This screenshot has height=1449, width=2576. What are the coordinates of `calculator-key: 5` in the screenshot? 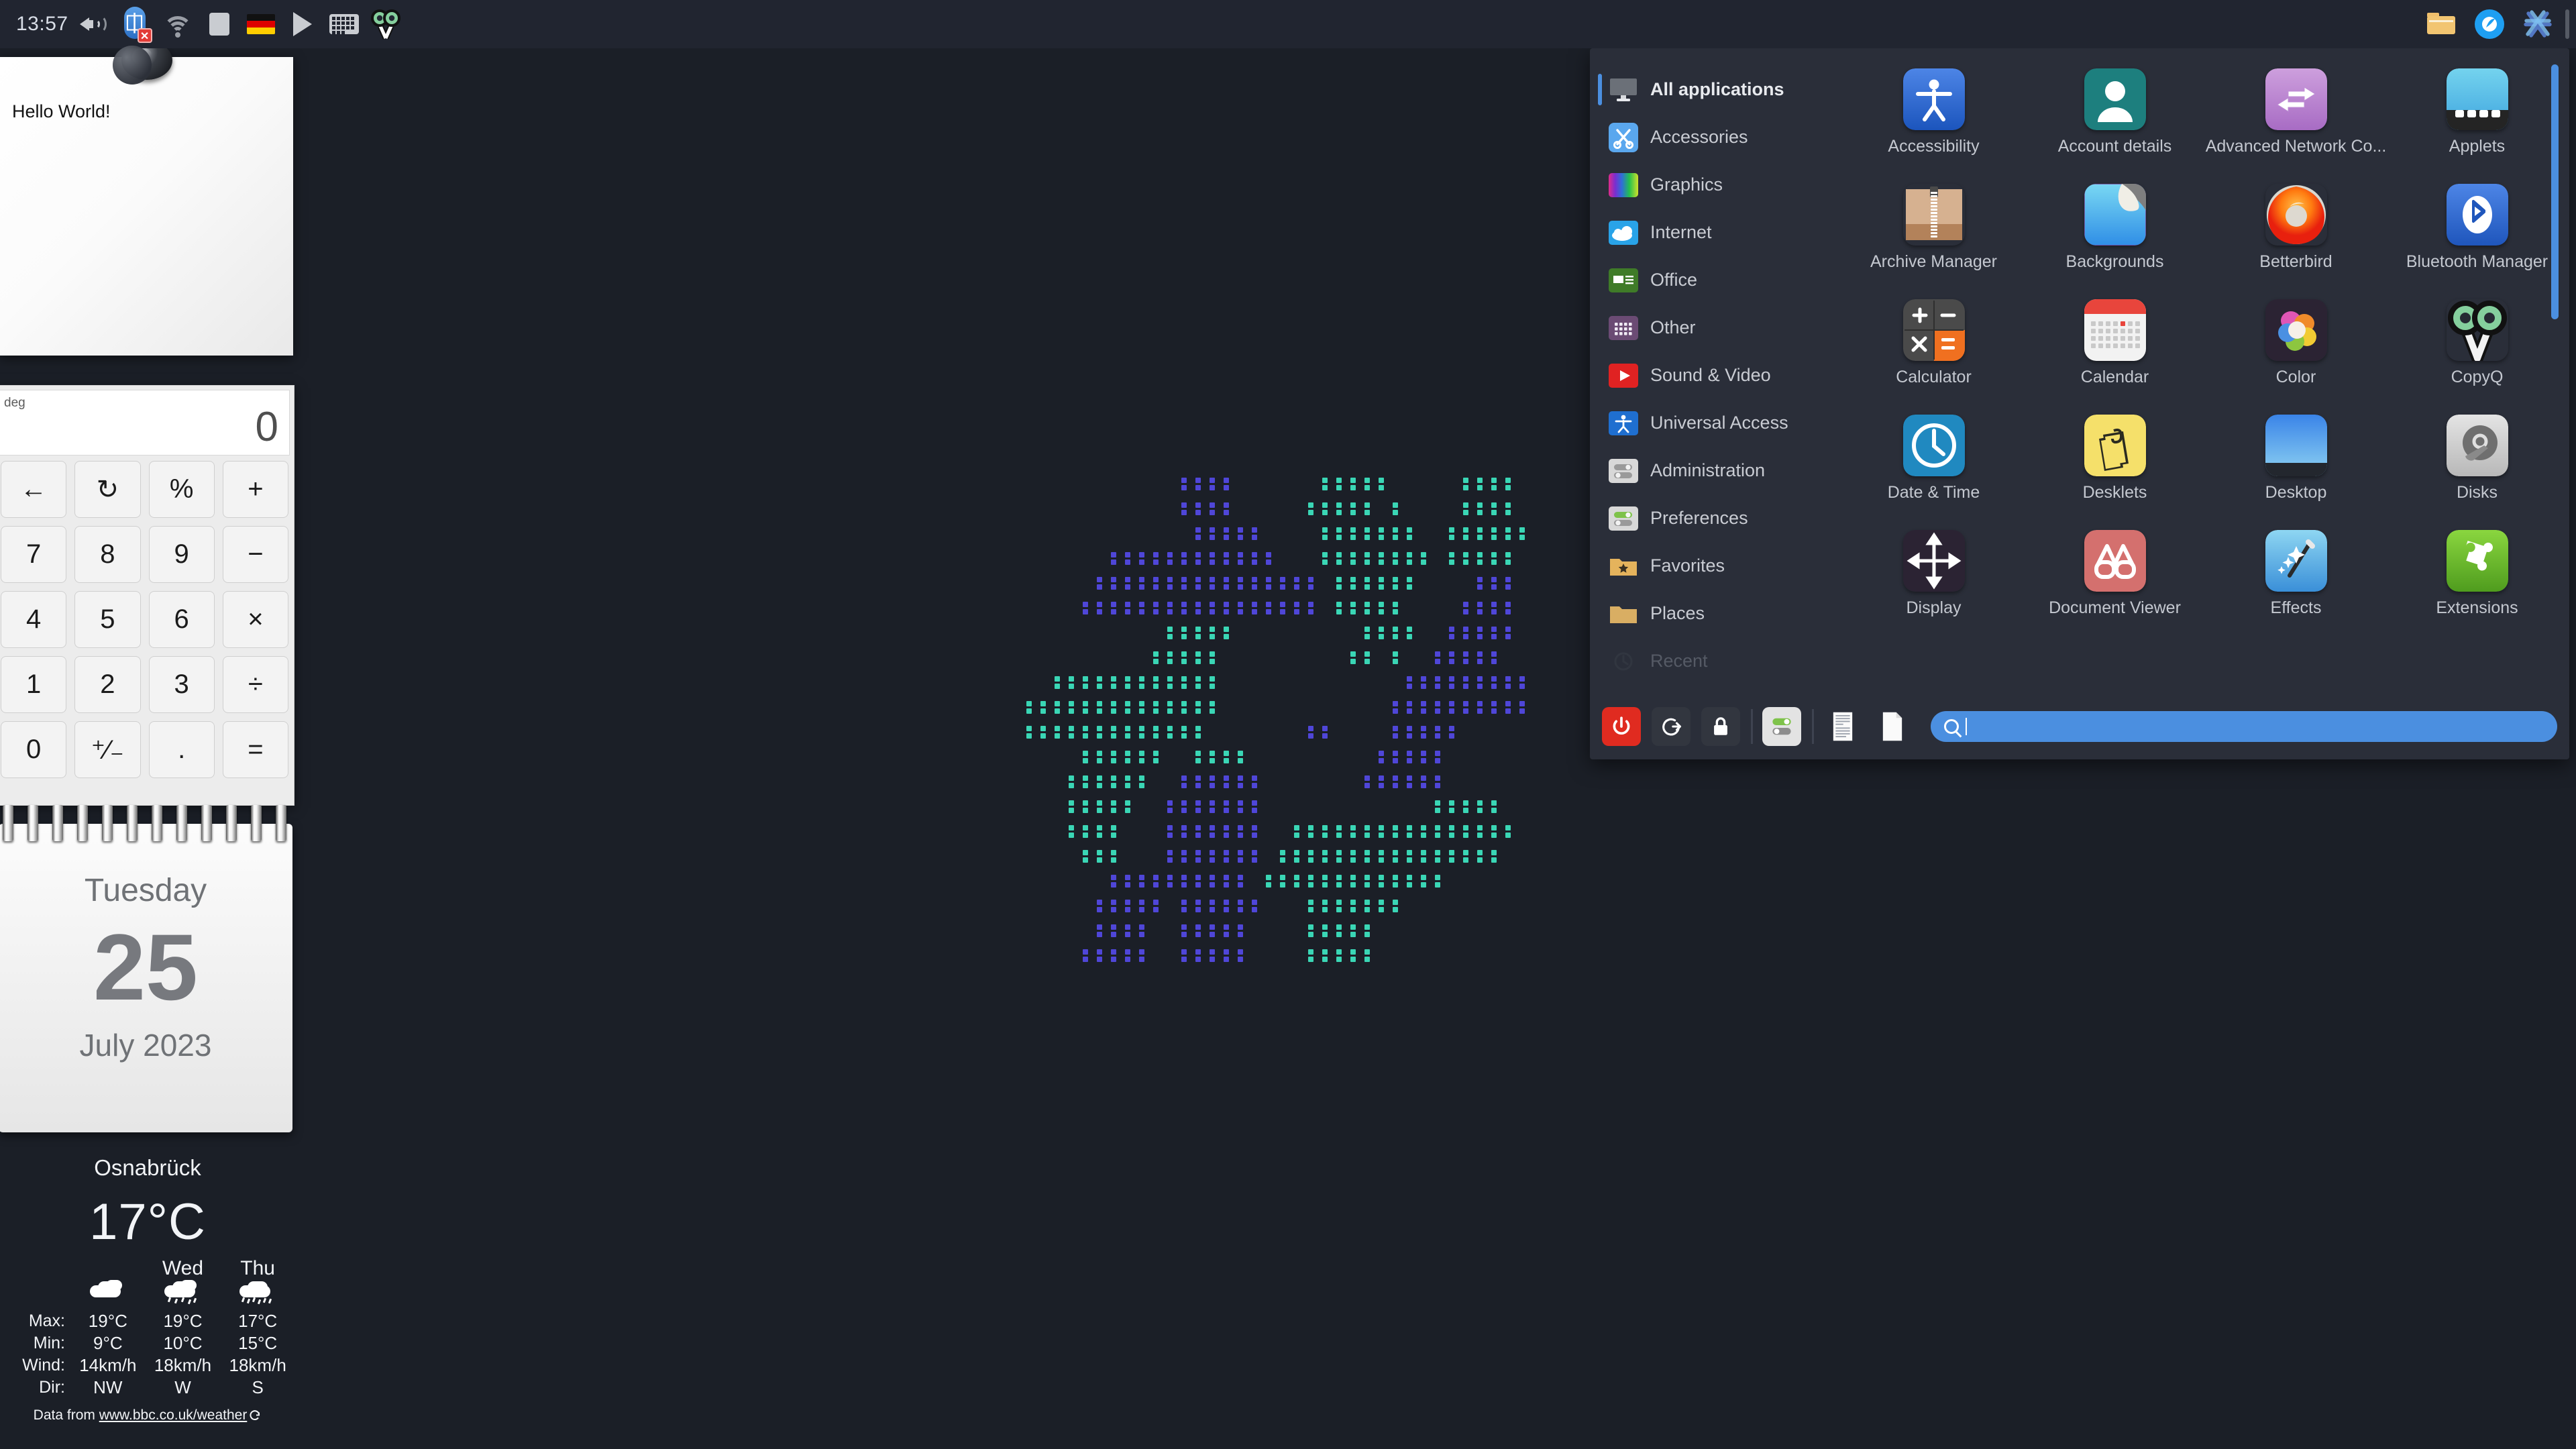 It's located at (107, 619).